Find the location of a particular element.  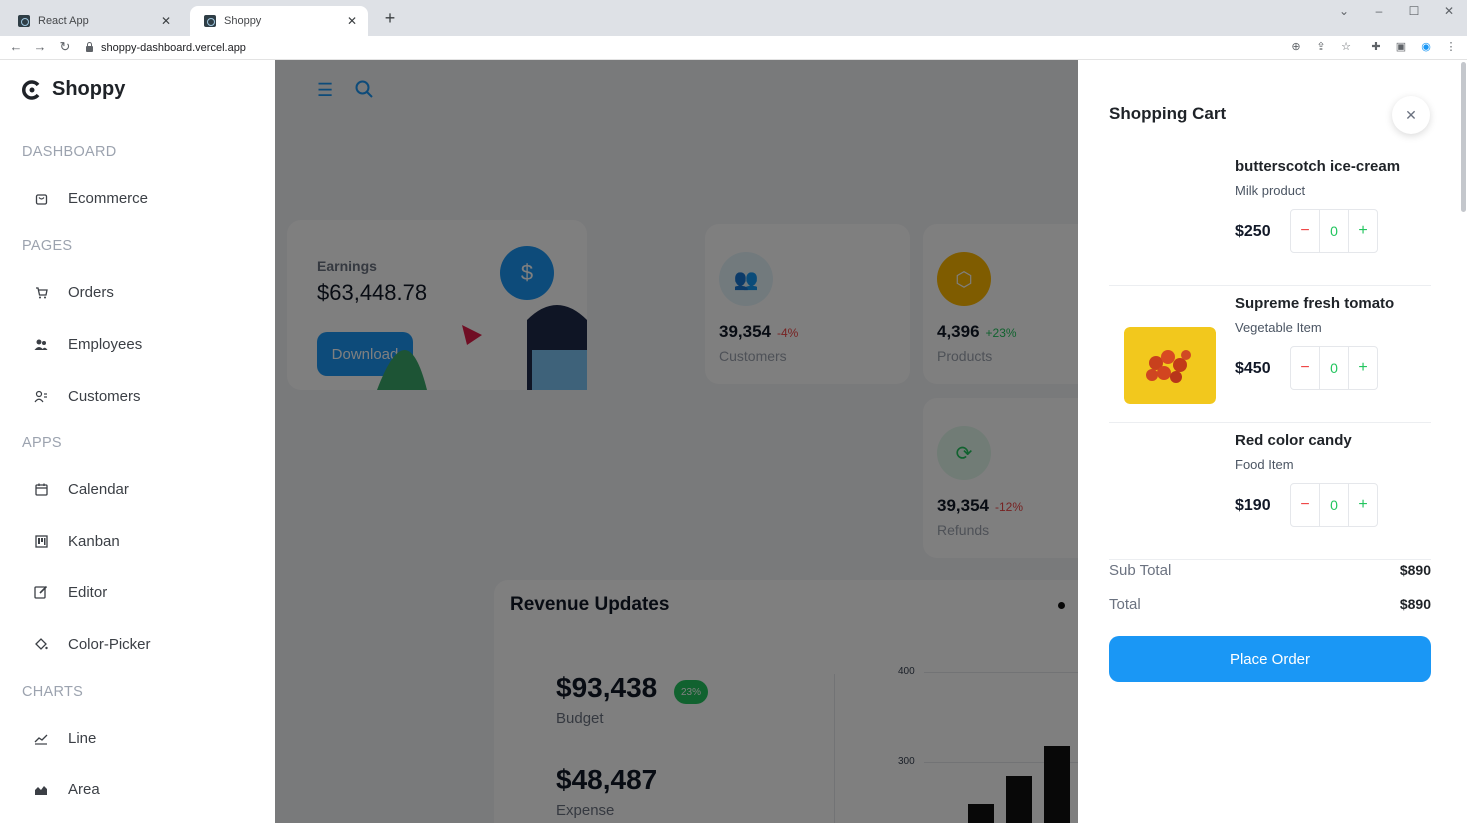

tab-react-app: React App ✕ is located at coordinates (93, 21).